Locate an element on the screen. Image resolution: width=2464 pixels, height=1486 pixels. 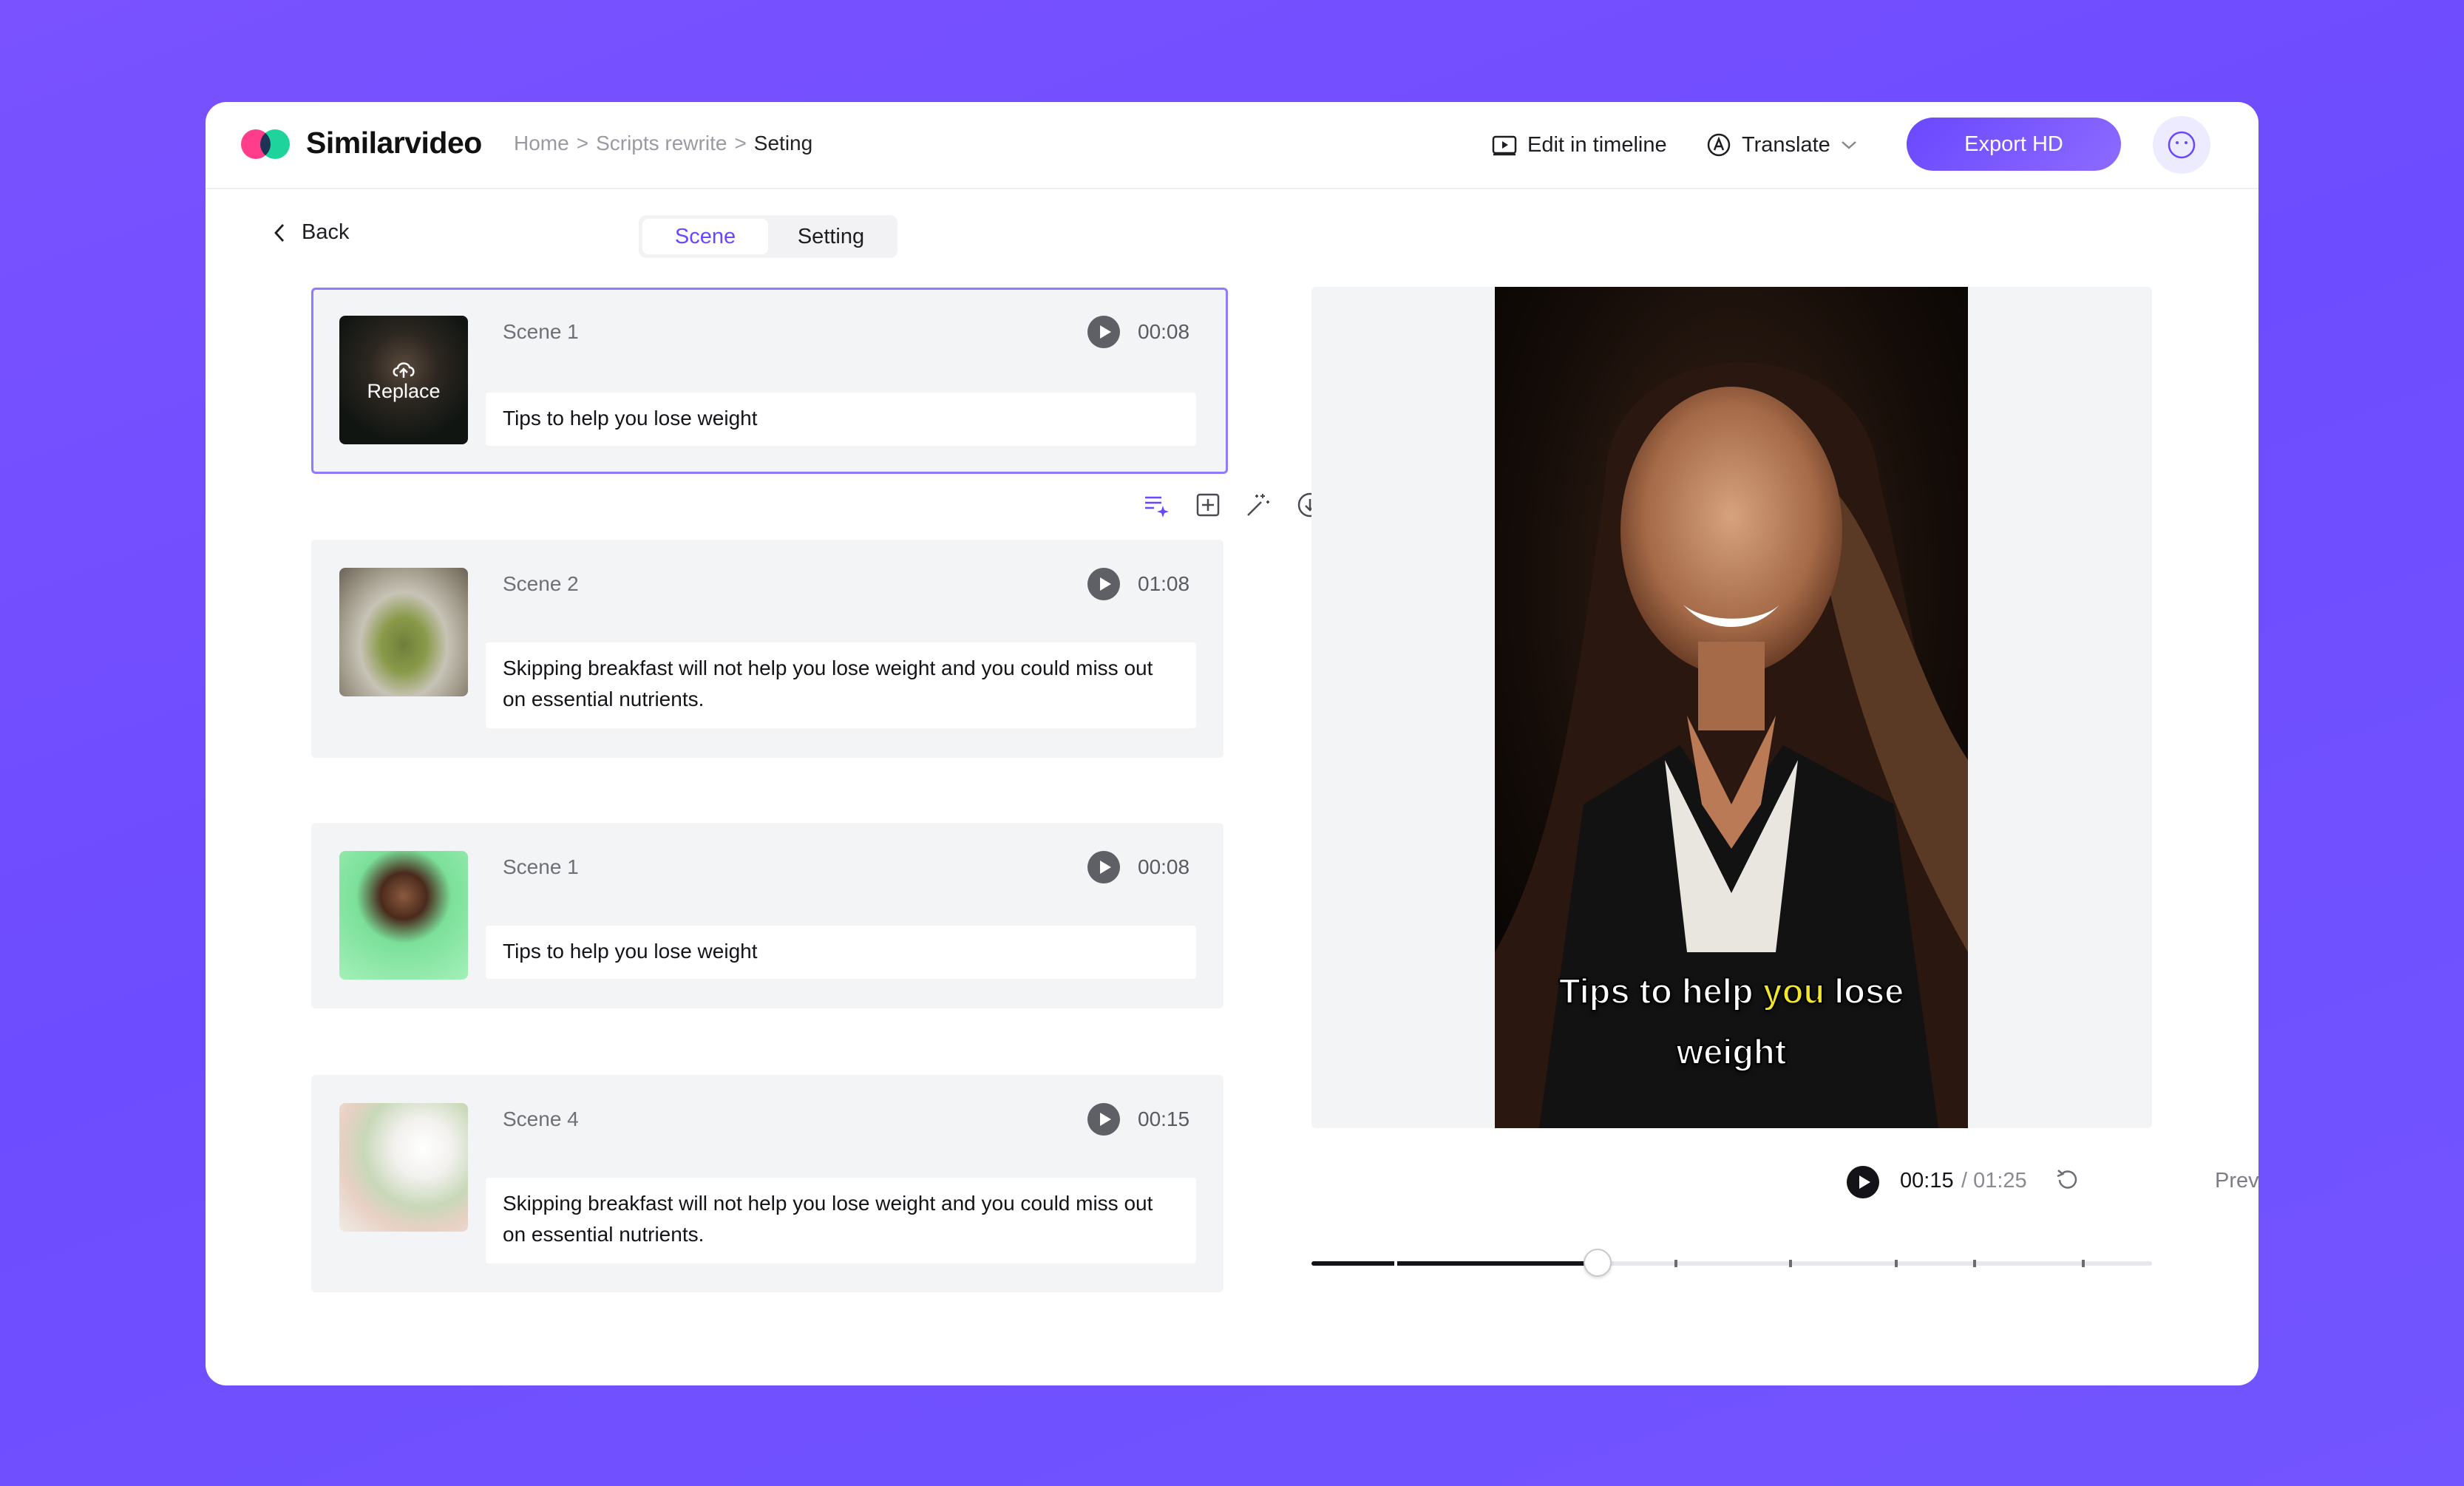
total-time: / 01:25 is located at coordinates (1994, 1180).